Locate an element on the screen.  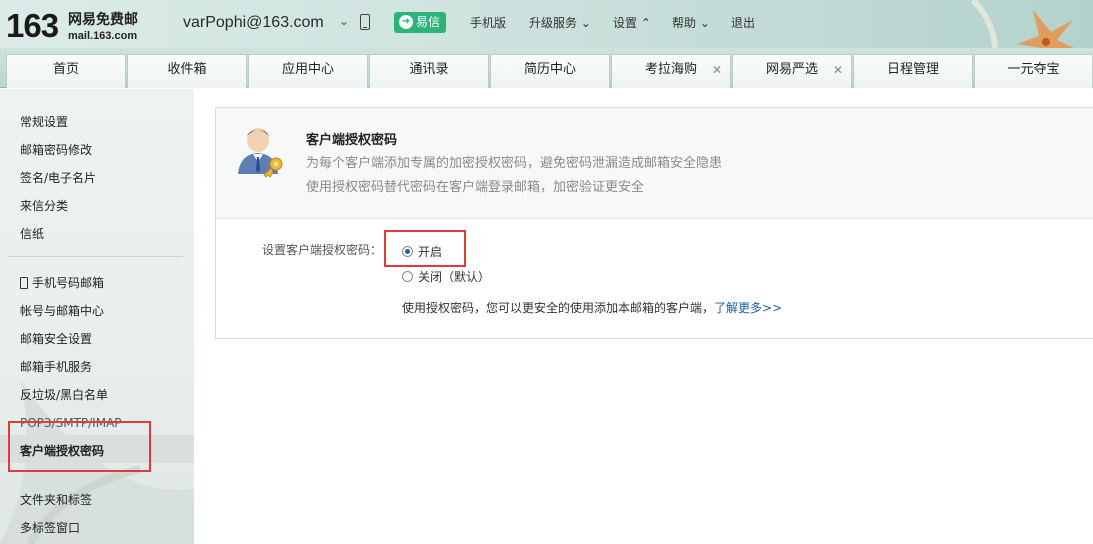
page-description-1: 为每个客户端添加专属的加密授权密码，避免密码泄漏造成邮箱安全隐患 is located at coordinates (514, 163).